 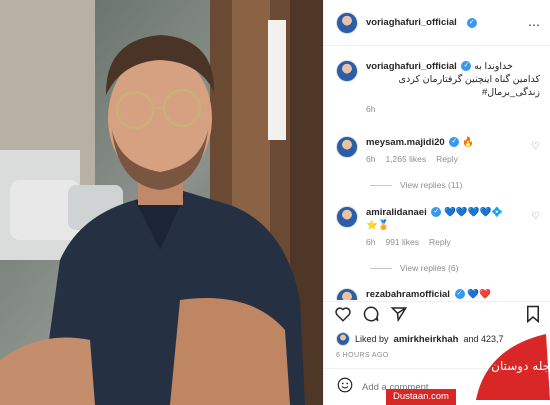 What do you see at coordinates (405, 159) in the screenshot?
I see `comment-likes: 1,265 likes` at bounding box center [405, 159].